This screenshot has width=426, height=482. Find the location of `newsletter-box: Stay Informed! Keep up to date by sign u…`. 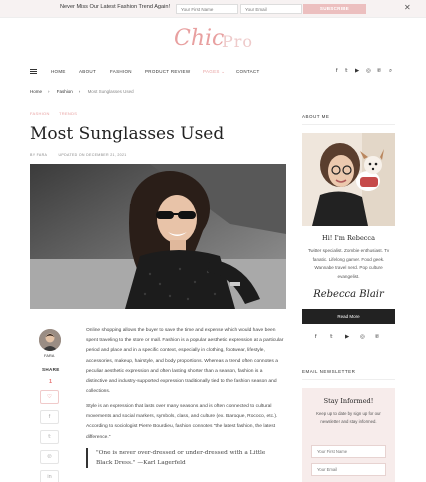

newsletter-box: Stay Informed! Keep up to date by sign u… is located at coordinates (348, 435).